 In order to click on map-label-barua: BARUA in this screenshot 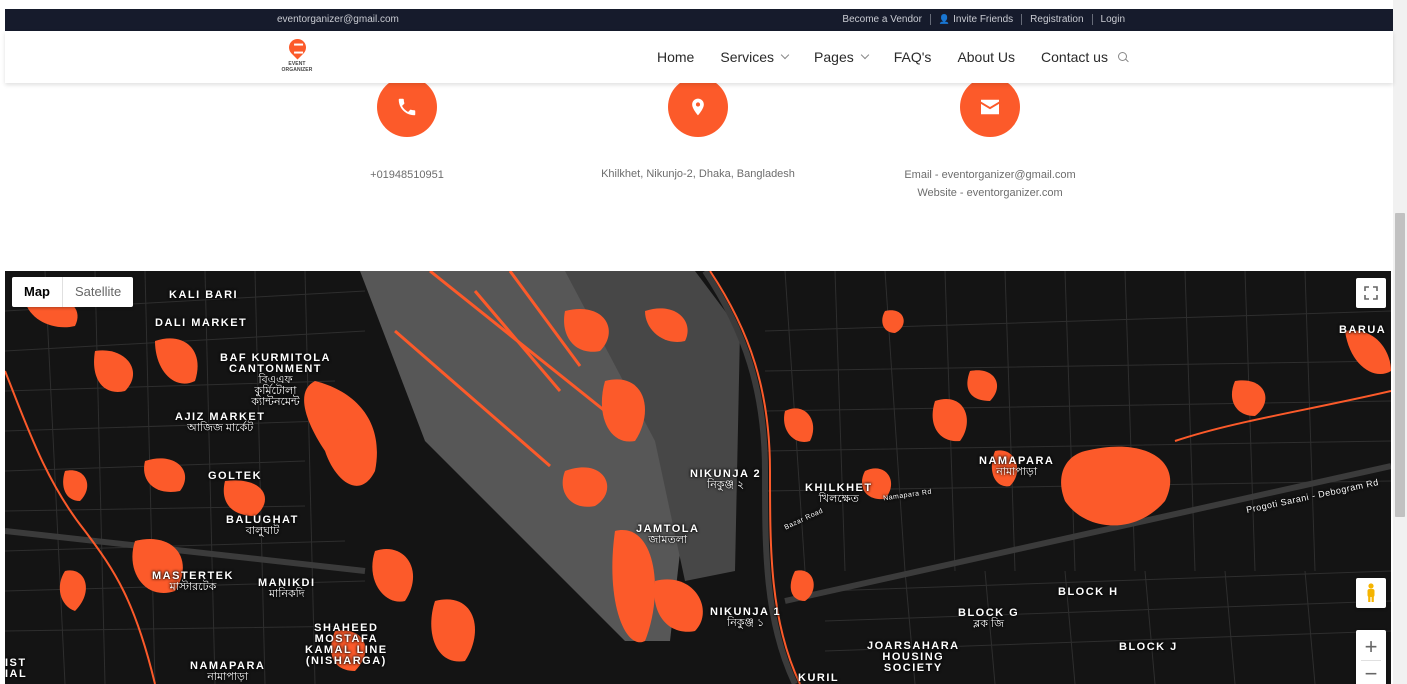, I will do `click(1363, 330)`.